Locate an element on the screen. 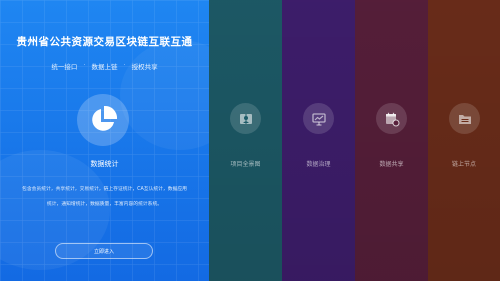 The image size is (500, 281). panel-label: 项目全景图 is located at coordinates (245, 164).